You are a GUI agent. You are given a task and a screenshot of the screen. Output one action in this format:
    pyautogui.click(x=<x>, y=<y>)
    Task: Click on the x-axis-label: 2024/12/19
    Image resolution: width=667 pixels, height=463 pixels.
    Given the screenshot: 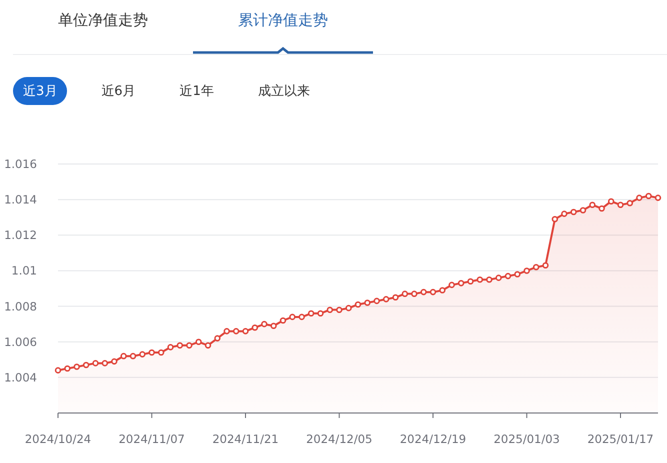 What is the action you would take?
    pyautogui.click(x=433, y=439)
    